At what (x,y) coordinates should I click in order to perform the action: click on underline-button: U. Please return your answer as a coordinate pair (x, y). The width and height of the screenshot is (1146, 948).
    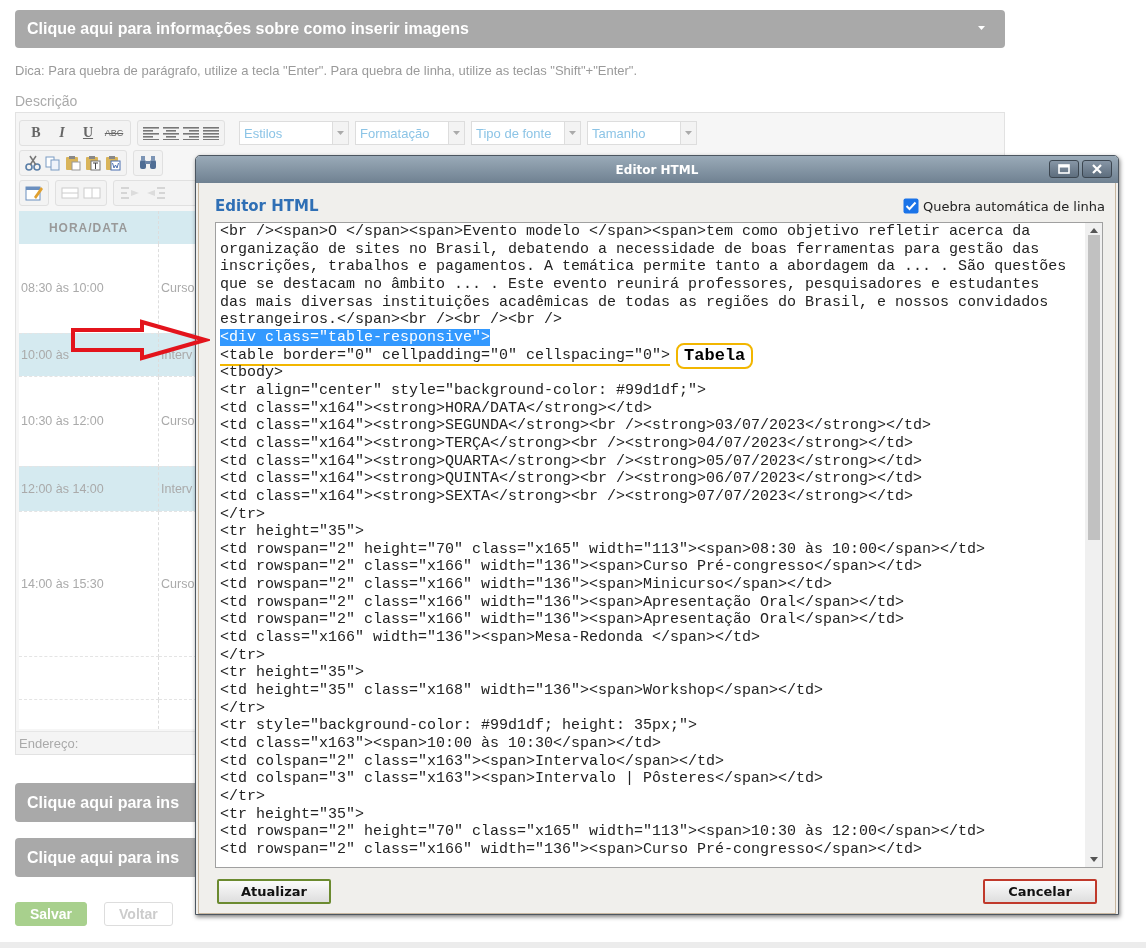
    Looking at the image, I should click on (88, 133).